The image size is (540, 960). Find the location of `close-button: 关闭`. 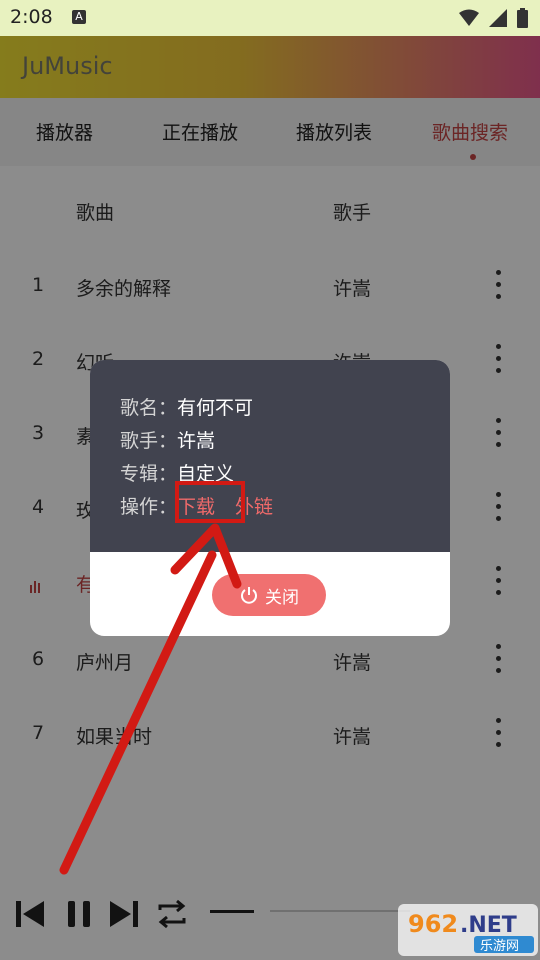

close-button: 关闭 is located at coordinates (269, 595).